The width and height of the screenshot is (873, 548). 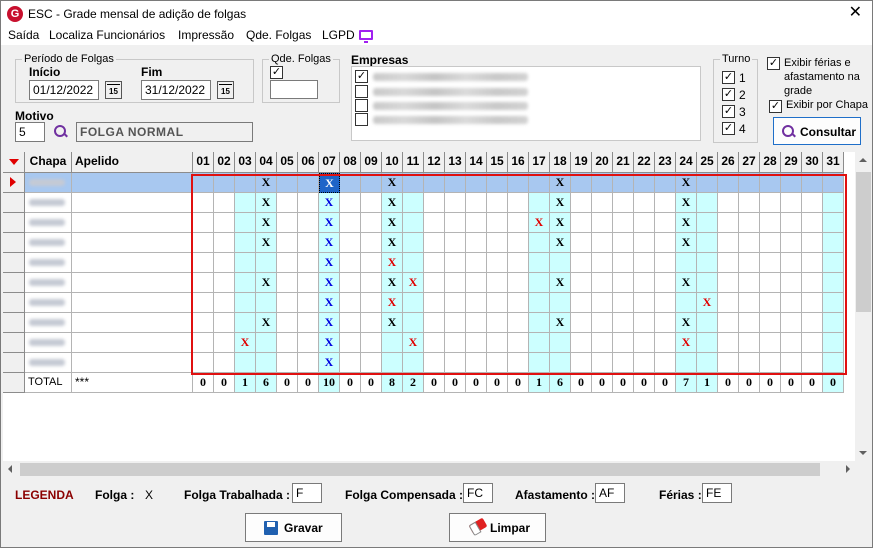 What do you see at coordinates (113, 90) in the screenshot?
I see `inicio-calendar-icon: 15` at bounding box center [113, 90].